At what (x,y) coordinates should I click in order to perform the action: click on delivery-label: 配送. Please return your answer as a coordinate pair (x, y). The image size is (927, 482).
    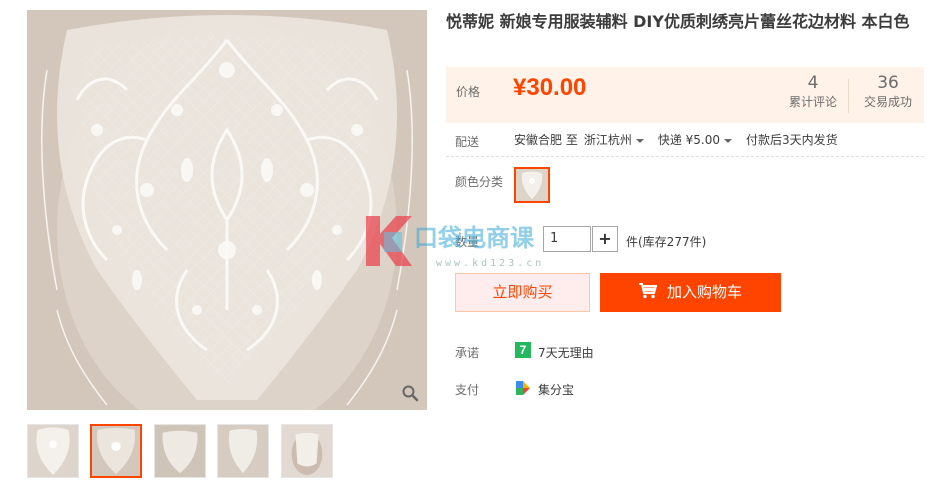
    Looking at the image, I should click on (467, 142).